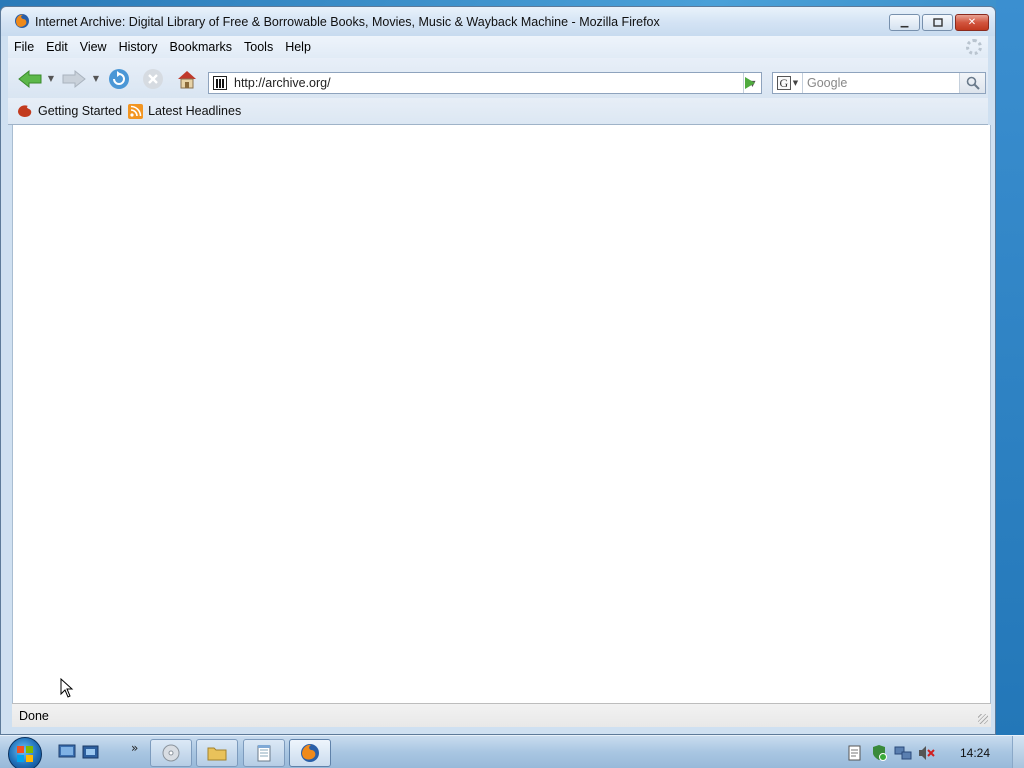 This screenshot has width=1024, height=768. I want to click on notepad-icon, so click(264, 753).